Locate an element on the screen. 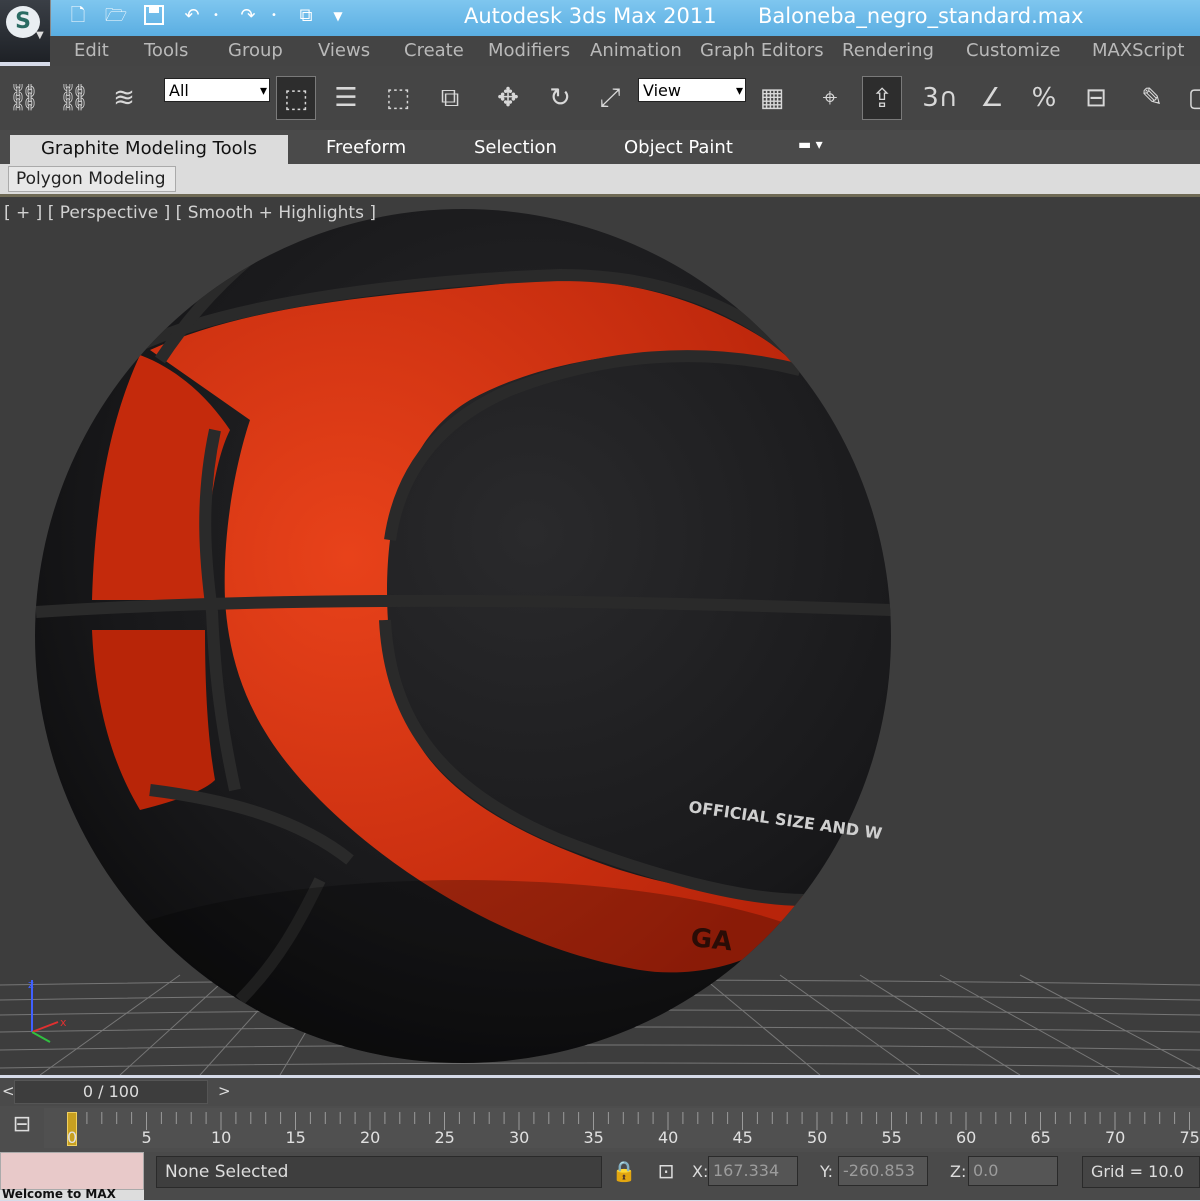 The height and width of the screenshot is (1201, 1200). y-label: Y: is located at coordinates (827, 1171).